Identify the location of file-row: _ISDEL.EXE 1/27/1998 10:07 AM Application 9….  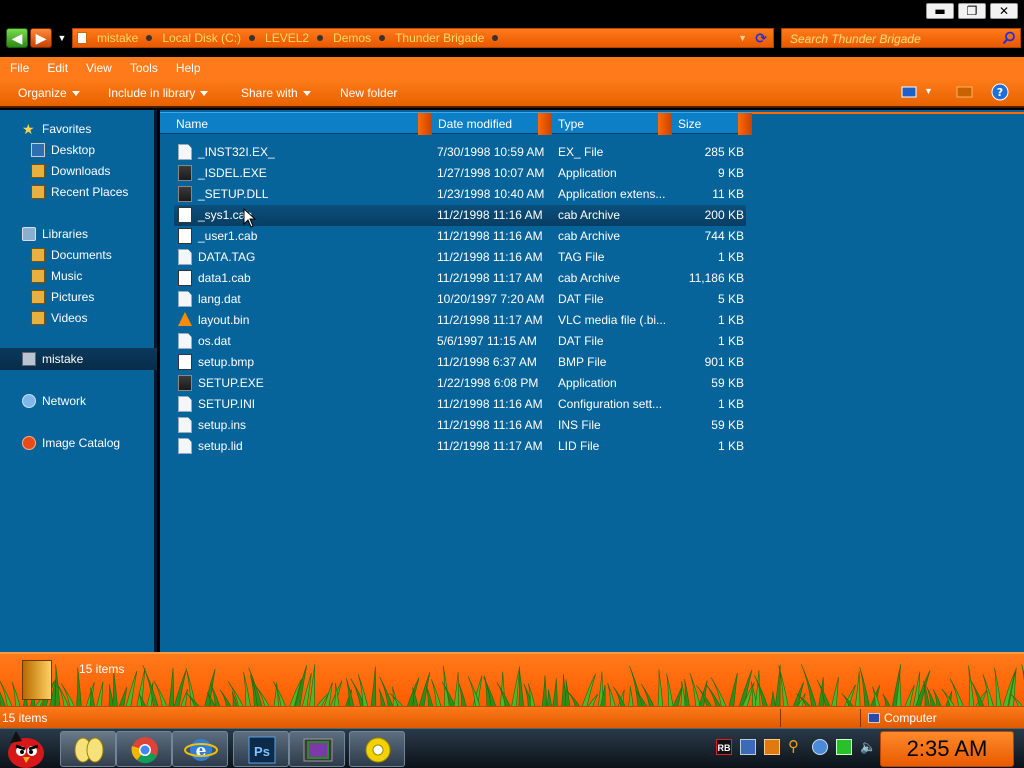
(460, 173).